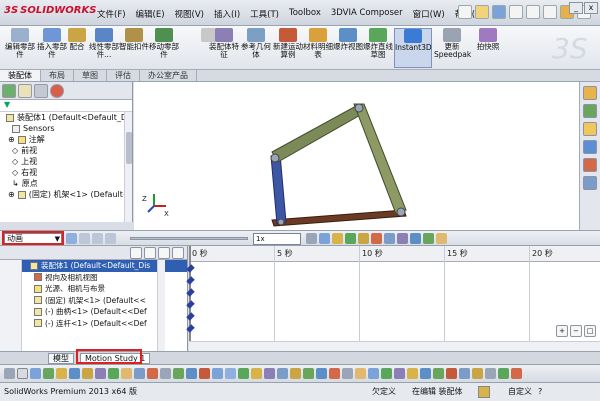 Image resolution: width=600 pixels, height=401 pixels. Describe the element at coordinates (61, 358) in the screenshot. I see `tab-model: 模型` at that location.